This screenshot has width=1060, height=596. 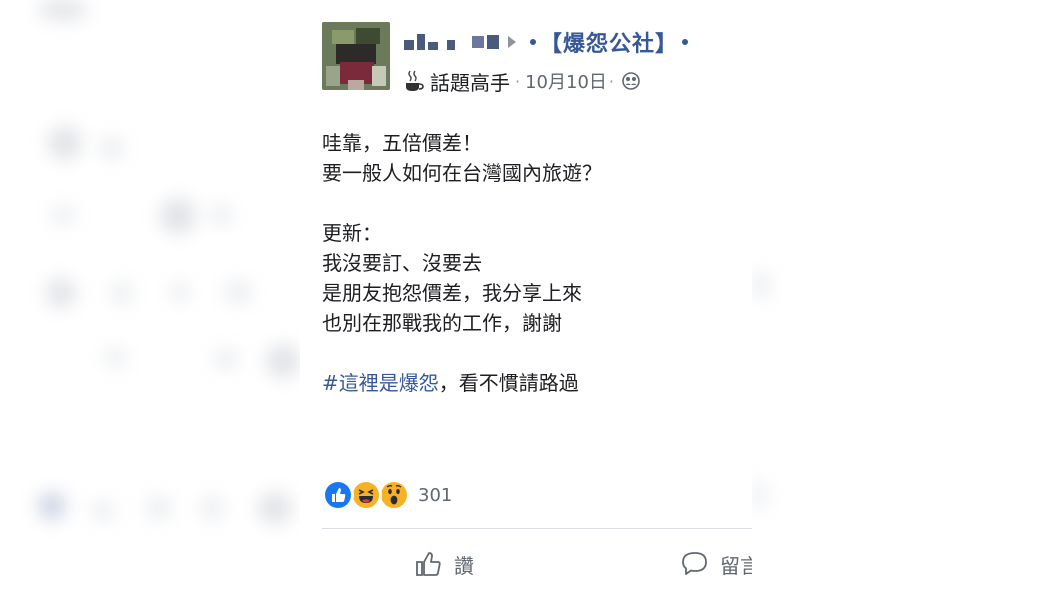 I want to click on post-meta: 話題高手 · 10月10日 ·, so click(x=522, y=81).